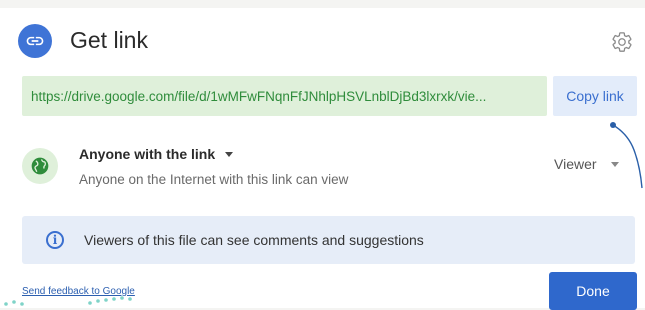  I want to click on caret-down-icon, so click(229, 154).